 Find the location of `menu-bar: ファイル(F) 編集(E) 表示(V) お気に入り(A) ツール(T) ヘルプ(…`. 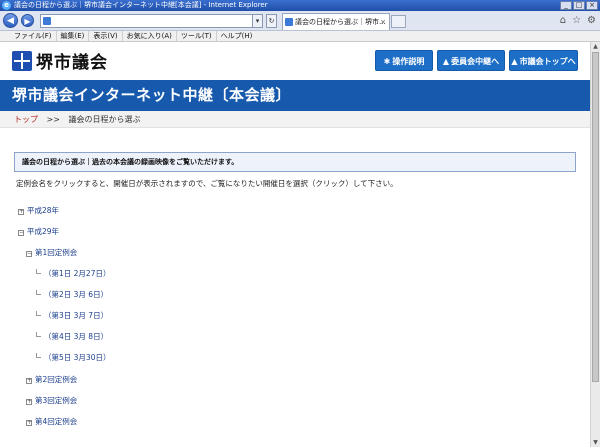

menu-bar: ファイル(F) 編集(E) 表示(V) お気に入り(A) ツール(T) ヘルプ(… is located at coordinates (300, 36).